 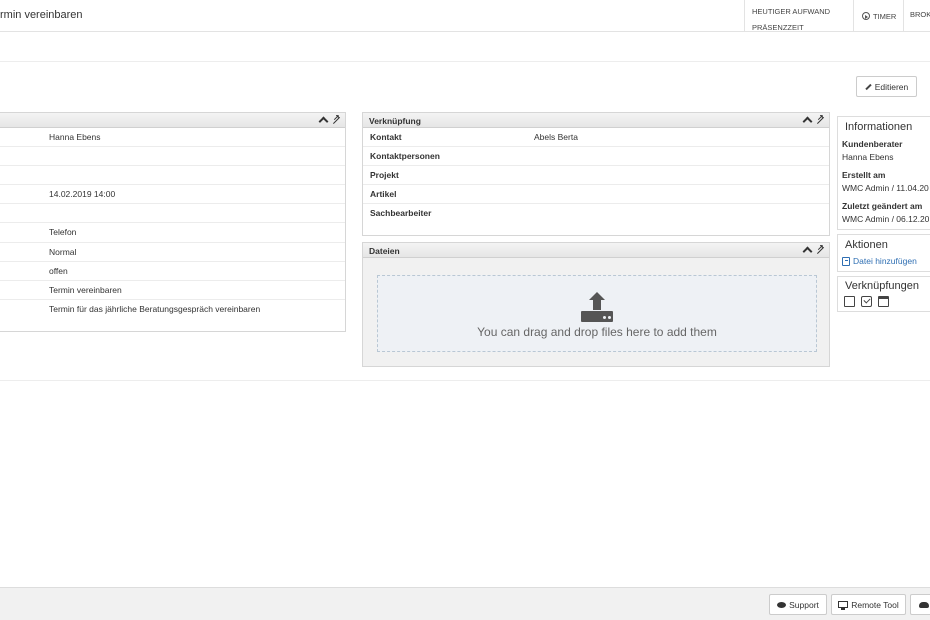 What do you see at coordinates (82, 194) in the screenshot?
I see `detail-value: 14.02.2019 14:00` at bounding box center [82, 194].